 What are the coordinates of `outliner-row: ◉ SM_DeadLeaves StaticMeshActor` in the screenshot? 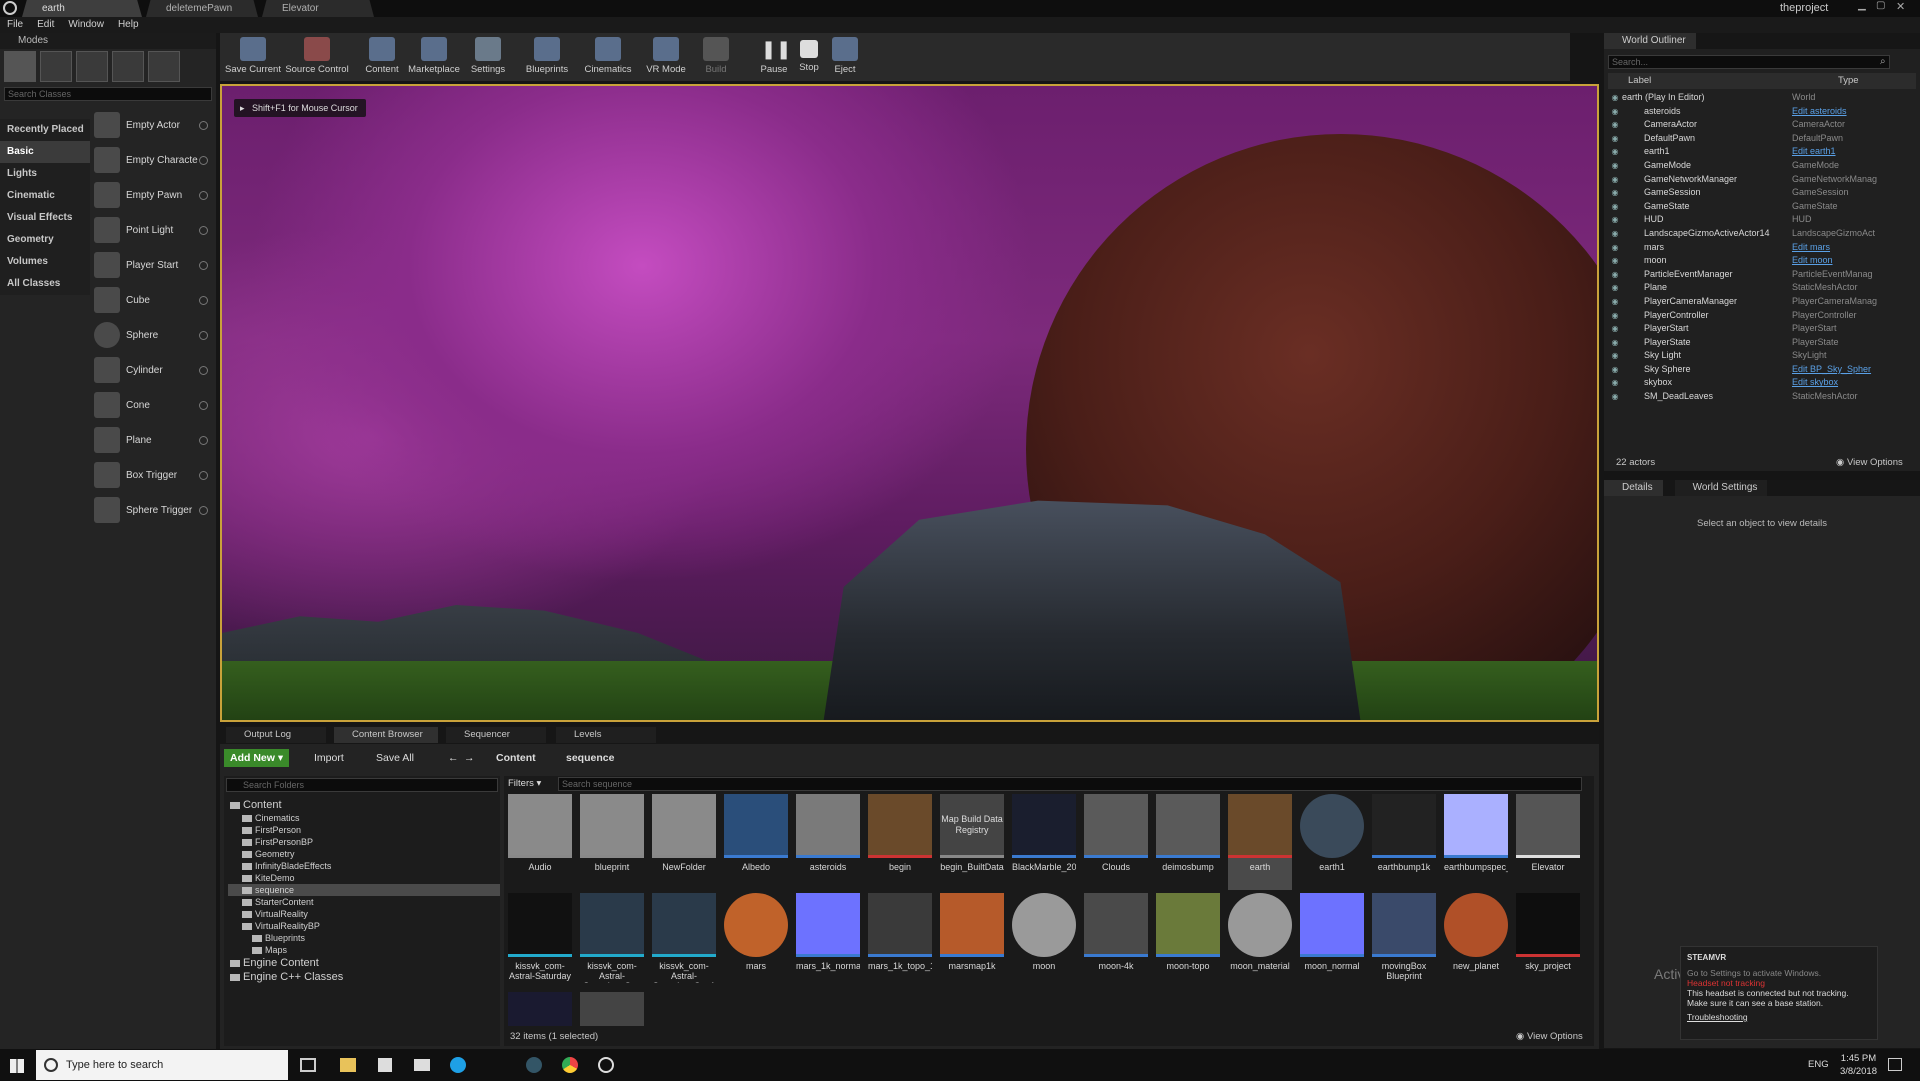 It's located at (1762, 397).